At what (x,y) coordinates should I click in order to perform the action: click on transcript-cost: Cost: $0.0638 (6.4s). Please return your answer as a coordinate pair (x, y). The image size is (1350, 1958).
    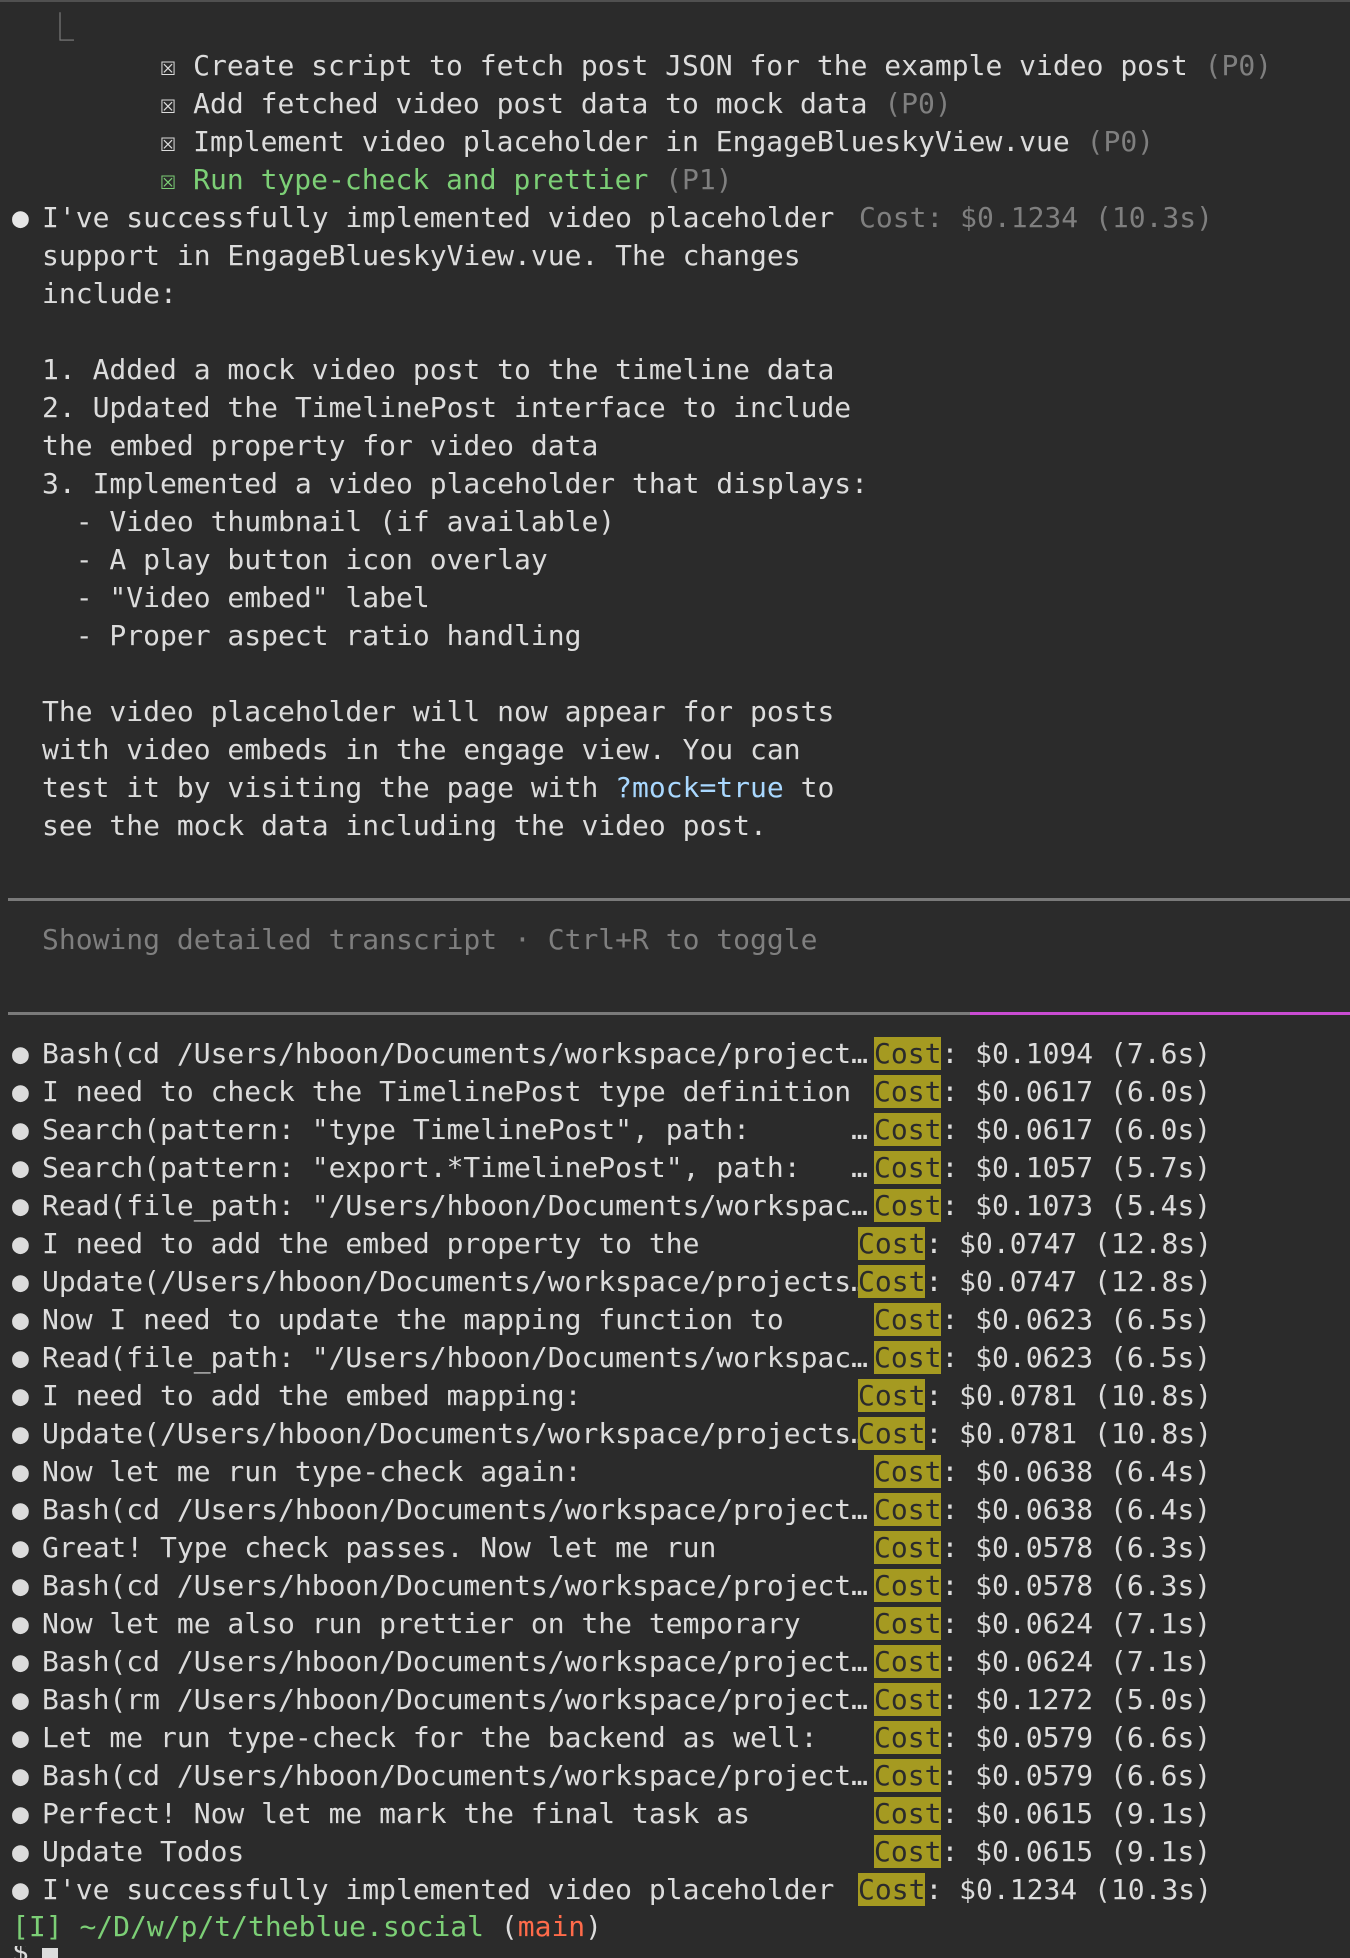
    Looking at the image, I should click on (1042, 1472).